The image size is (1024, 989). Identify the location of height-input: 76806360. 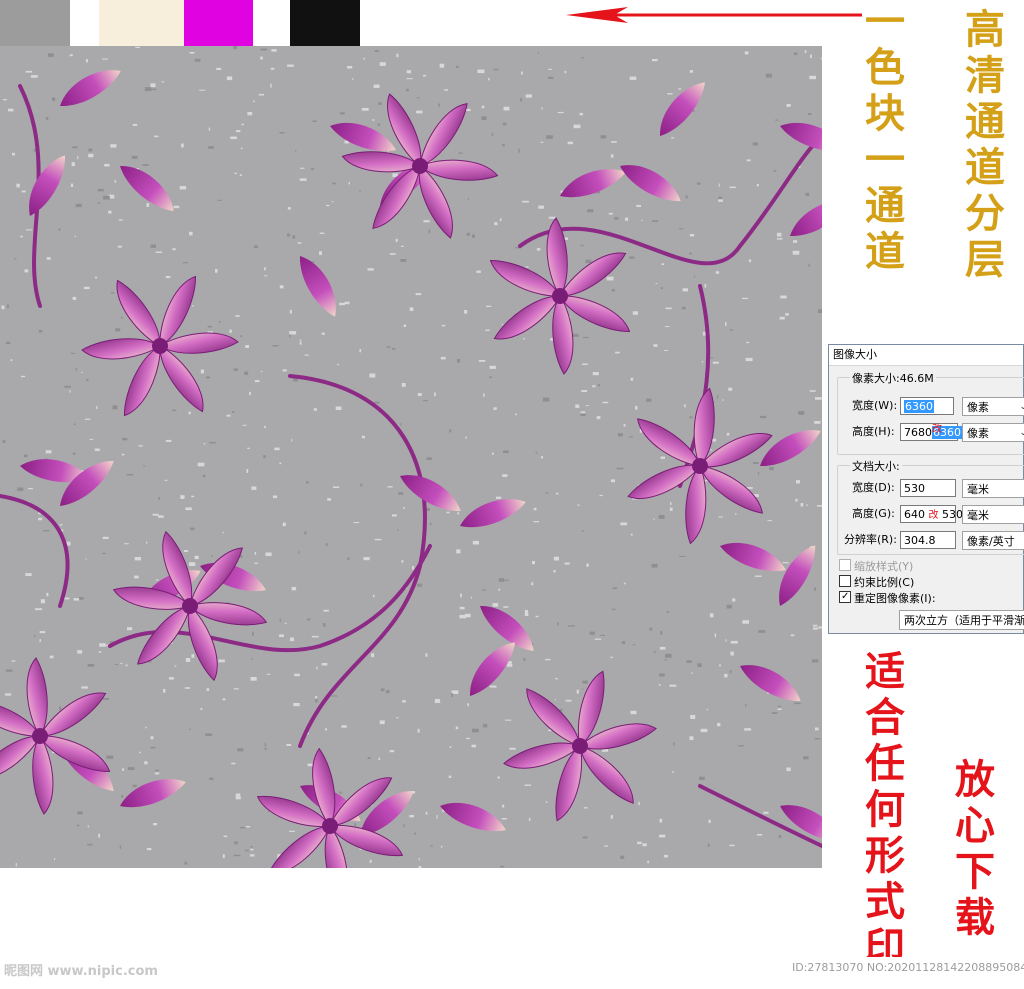
(931, 432).